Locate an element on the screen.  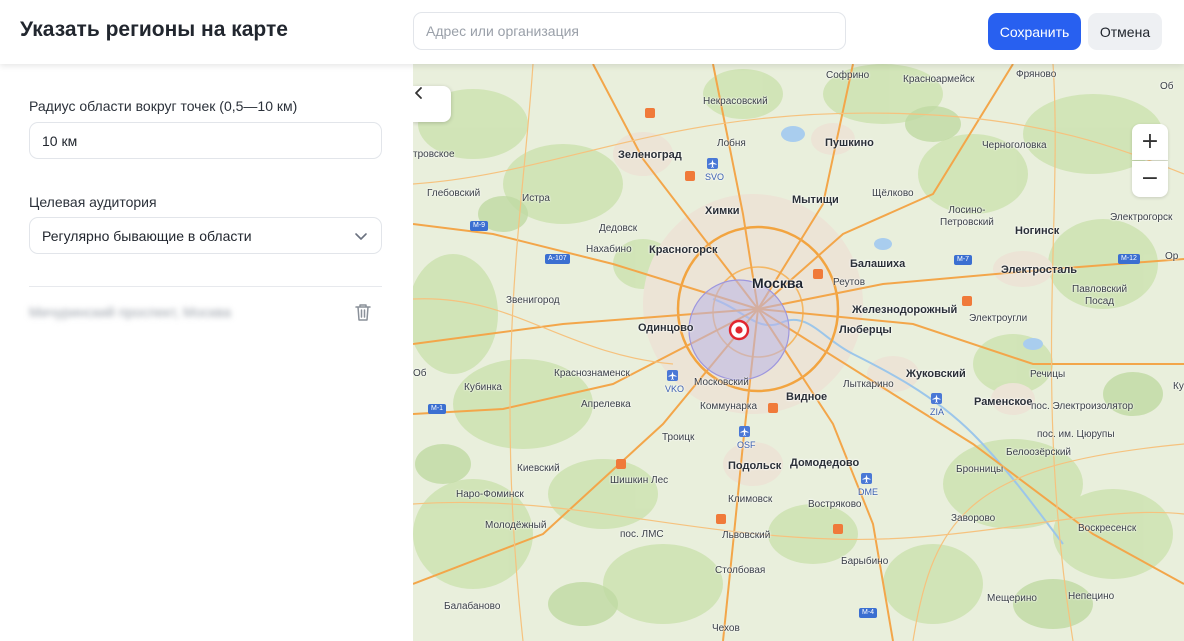
region-name: Мичуринский проспект, Москва is located at coordinates (130, 312).